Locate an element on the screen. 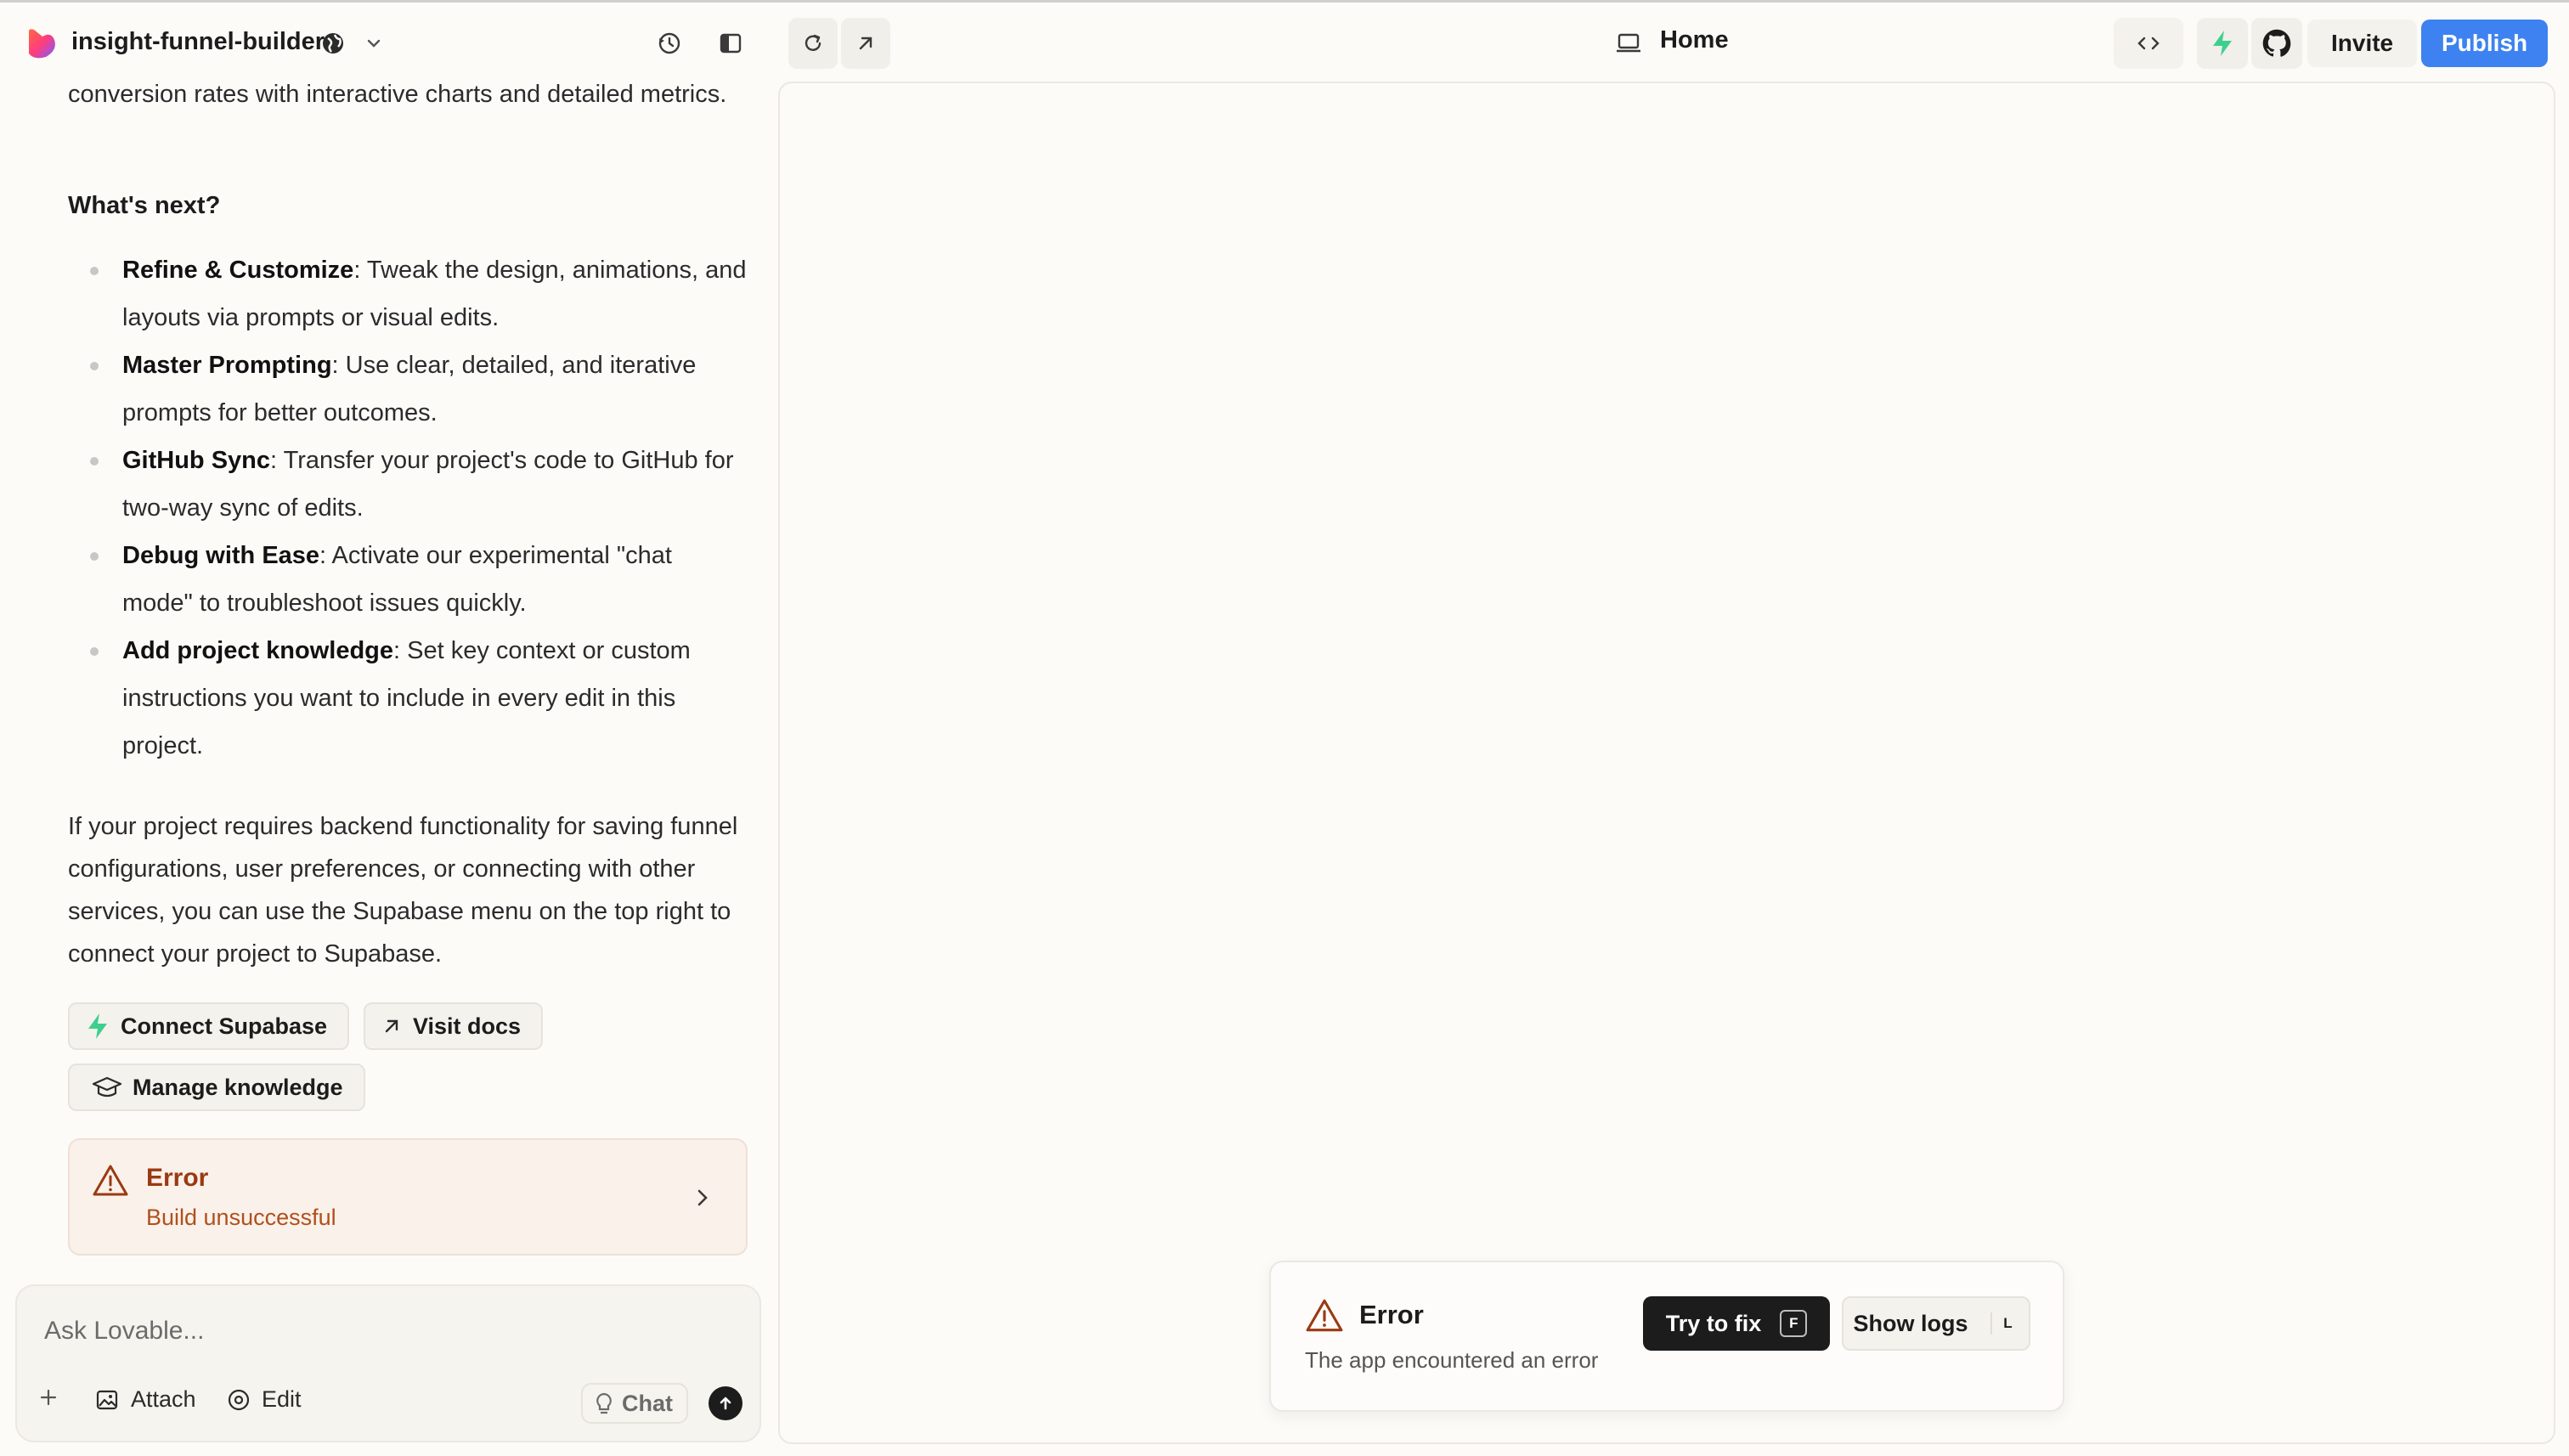 The image size is (2569, 1456). arrow-up-icon is located at coordinates (726, 1404).